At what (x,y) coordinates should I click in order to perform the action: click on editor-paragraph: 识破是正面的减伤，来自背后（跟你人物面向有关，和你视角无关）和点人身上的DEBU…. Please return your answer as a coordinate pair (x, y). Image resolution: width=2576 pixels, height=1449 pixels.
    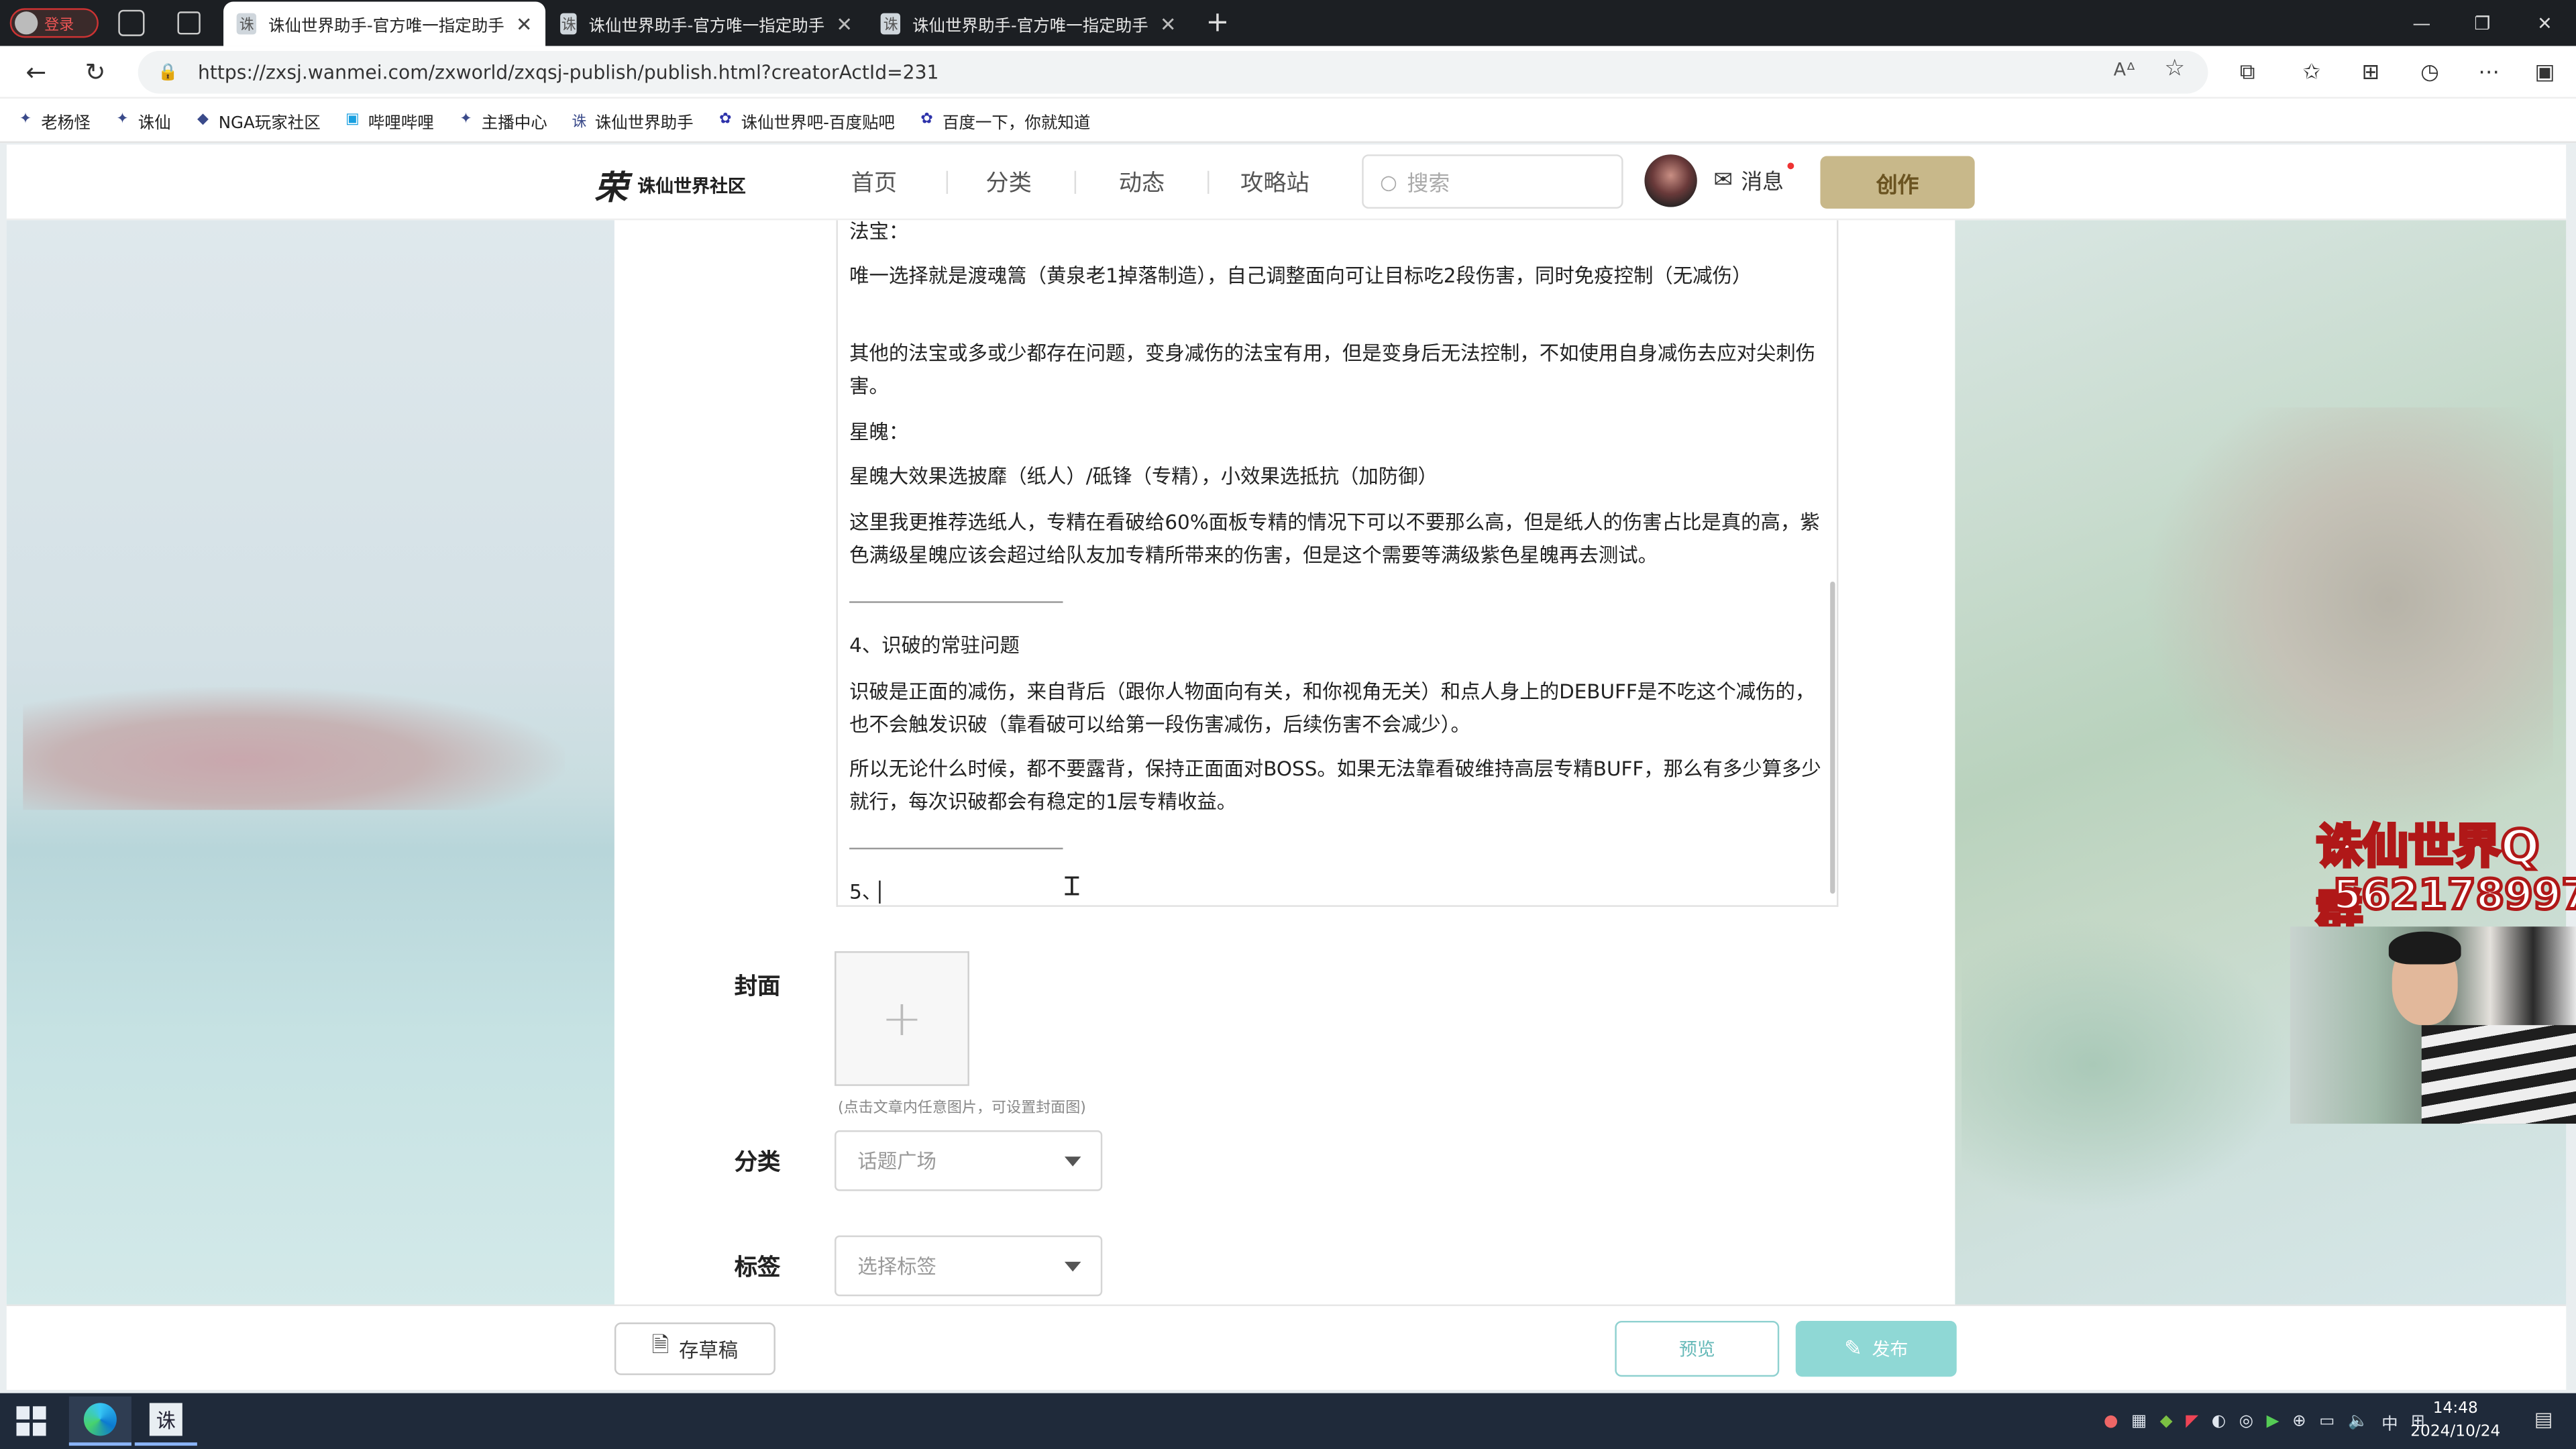
    Looking at the image, I should click on (1332, 707).